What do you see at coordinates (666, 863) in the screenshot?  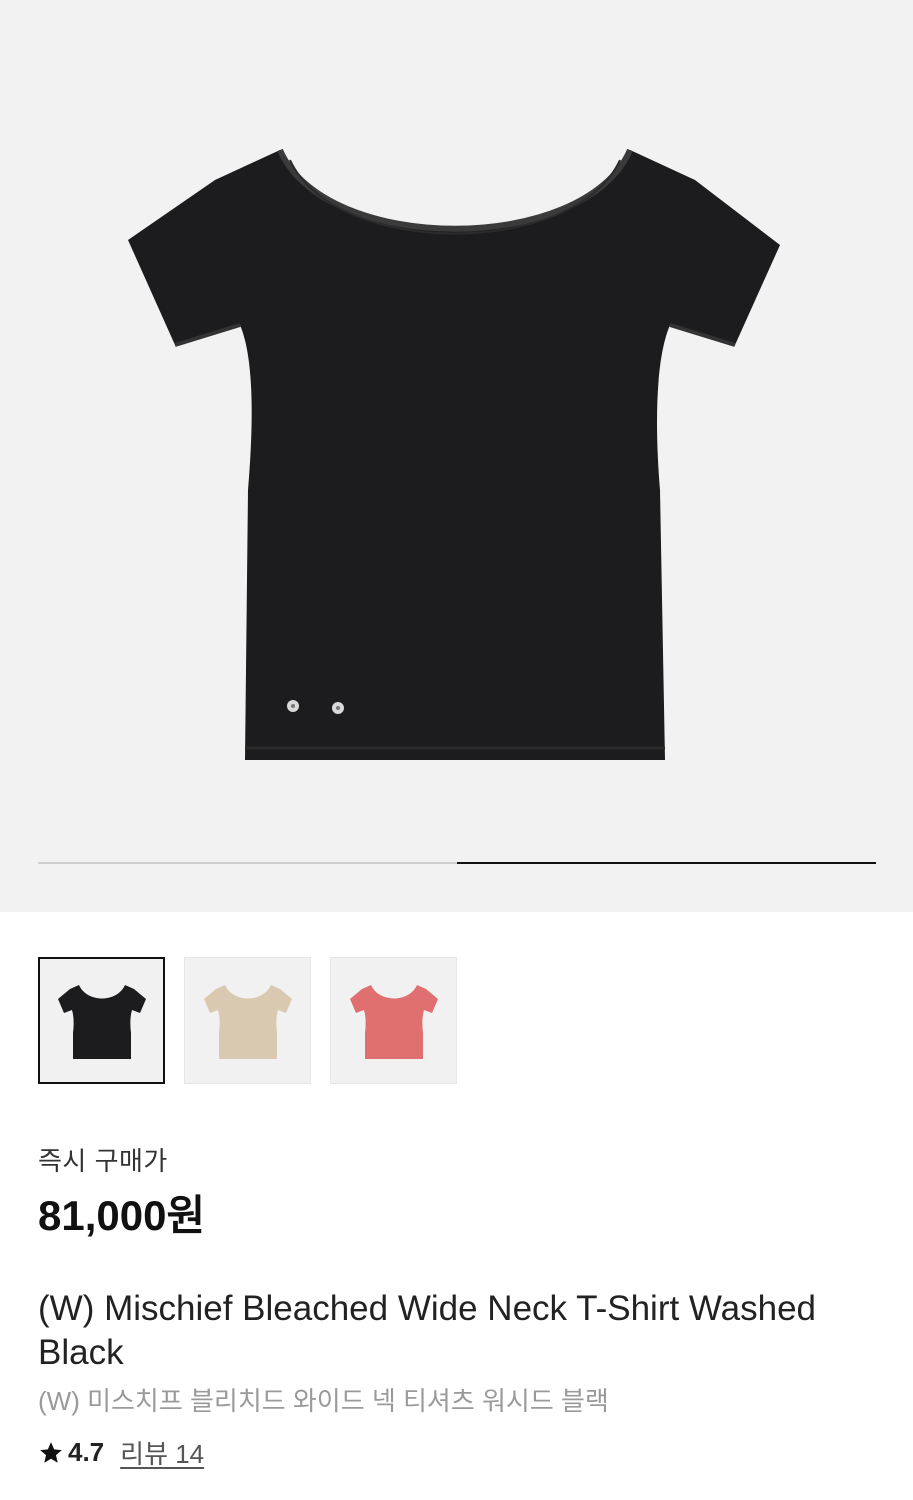 I see `carousel-progress-fill` at bounding box center [666, 863].